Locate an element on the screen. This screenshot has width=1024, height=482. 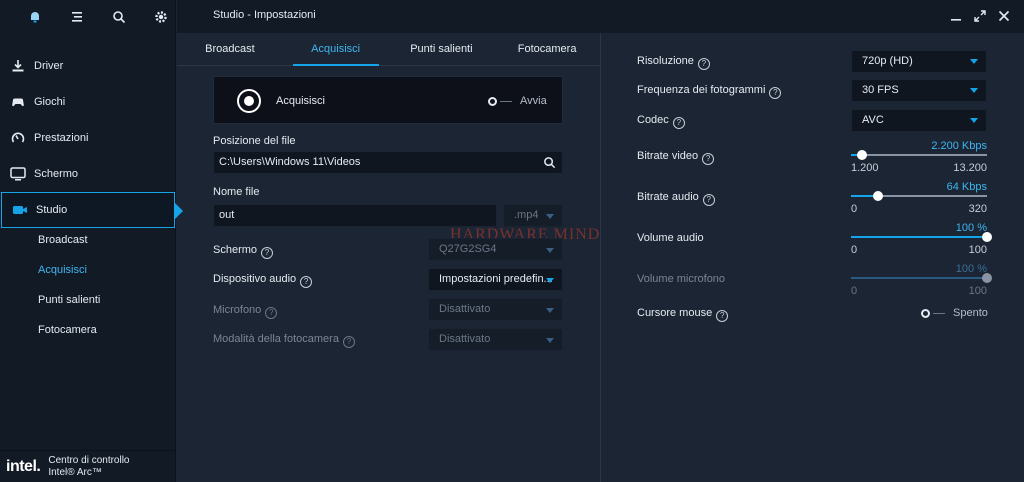
record-icon is located at coordinates (249, 101).